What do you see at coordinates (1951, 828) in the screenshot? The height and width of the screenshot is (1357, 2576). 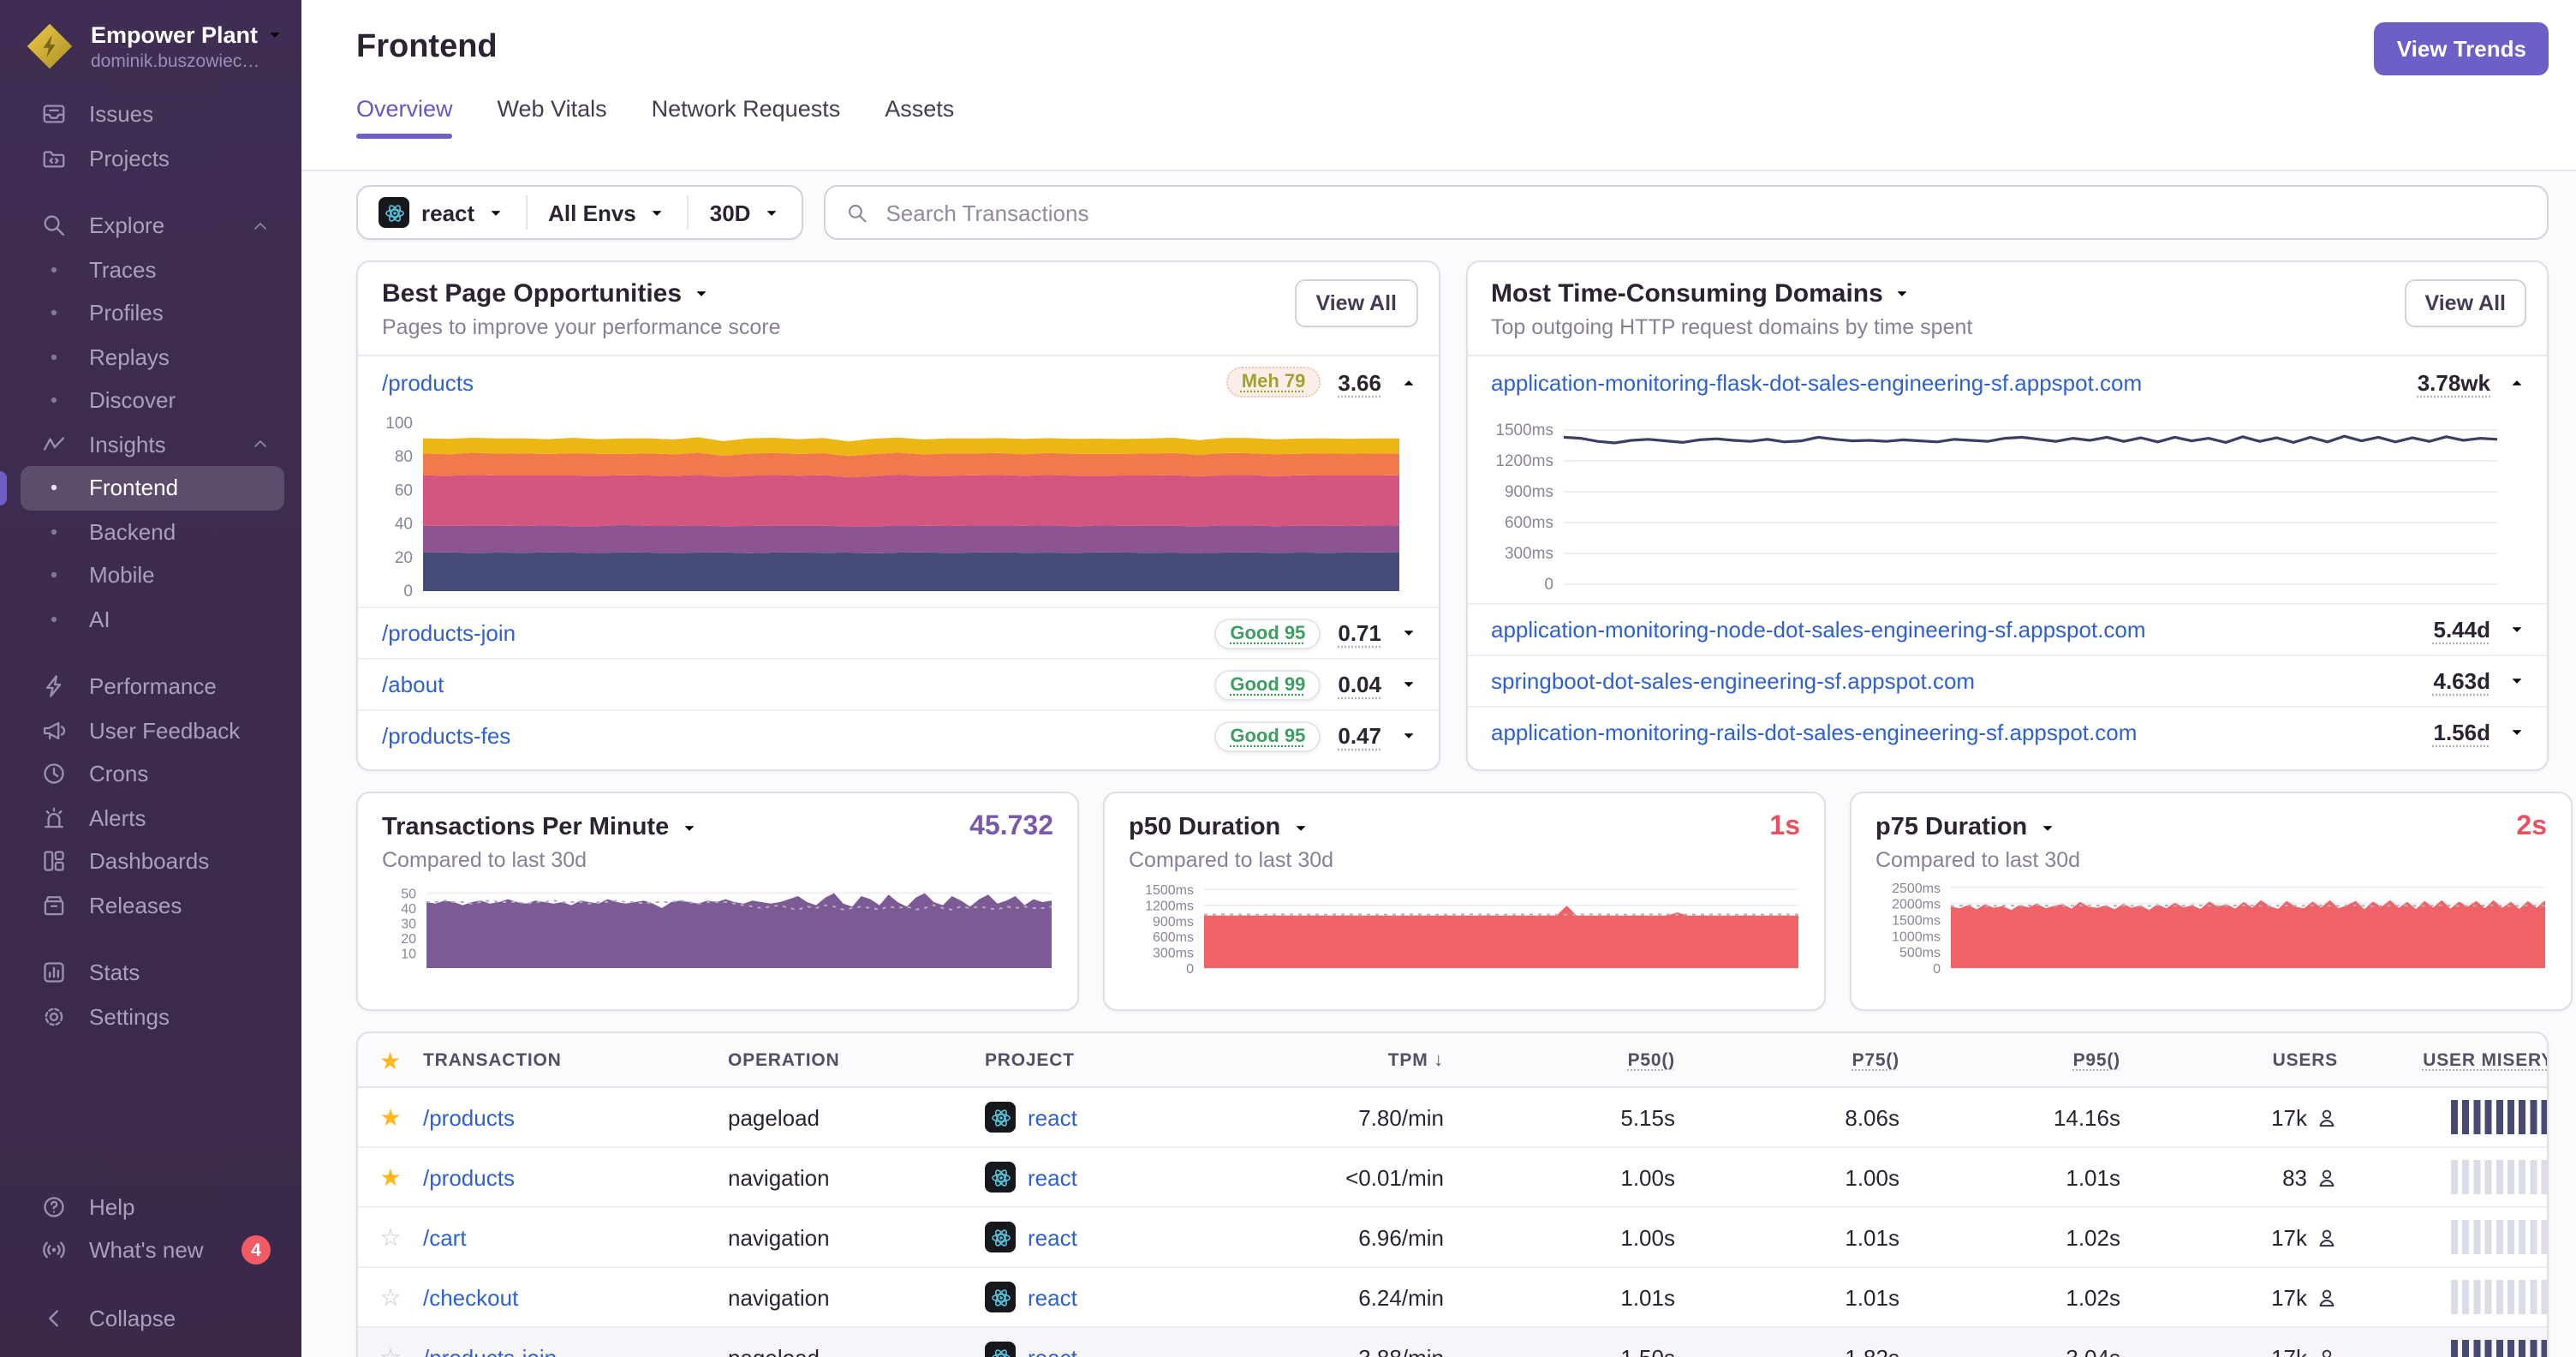 I see `stat-title: p75 Duration` at bounding box center [1951, 828].